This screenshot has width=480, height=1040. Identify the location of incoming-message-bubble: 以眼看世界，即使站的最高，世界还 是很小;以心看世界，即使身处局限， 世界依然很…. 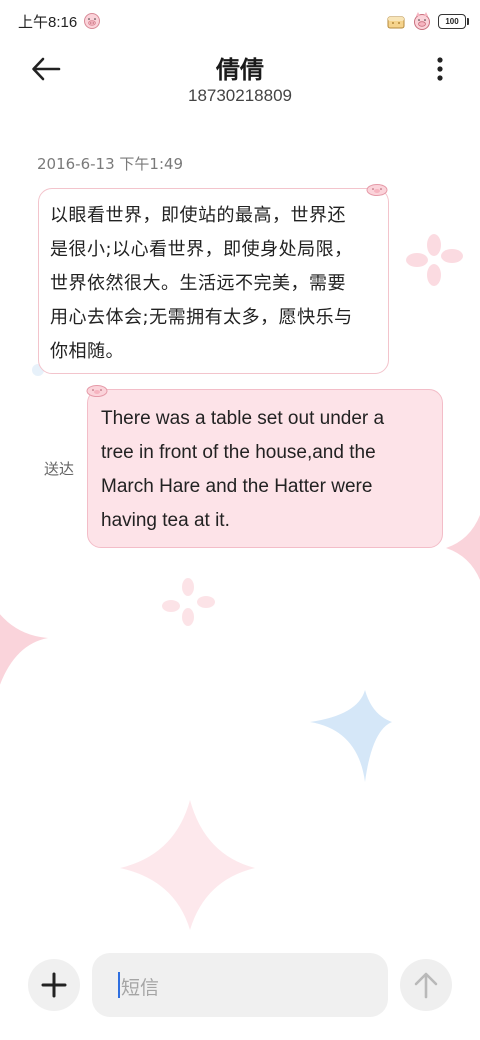
(213, 281).